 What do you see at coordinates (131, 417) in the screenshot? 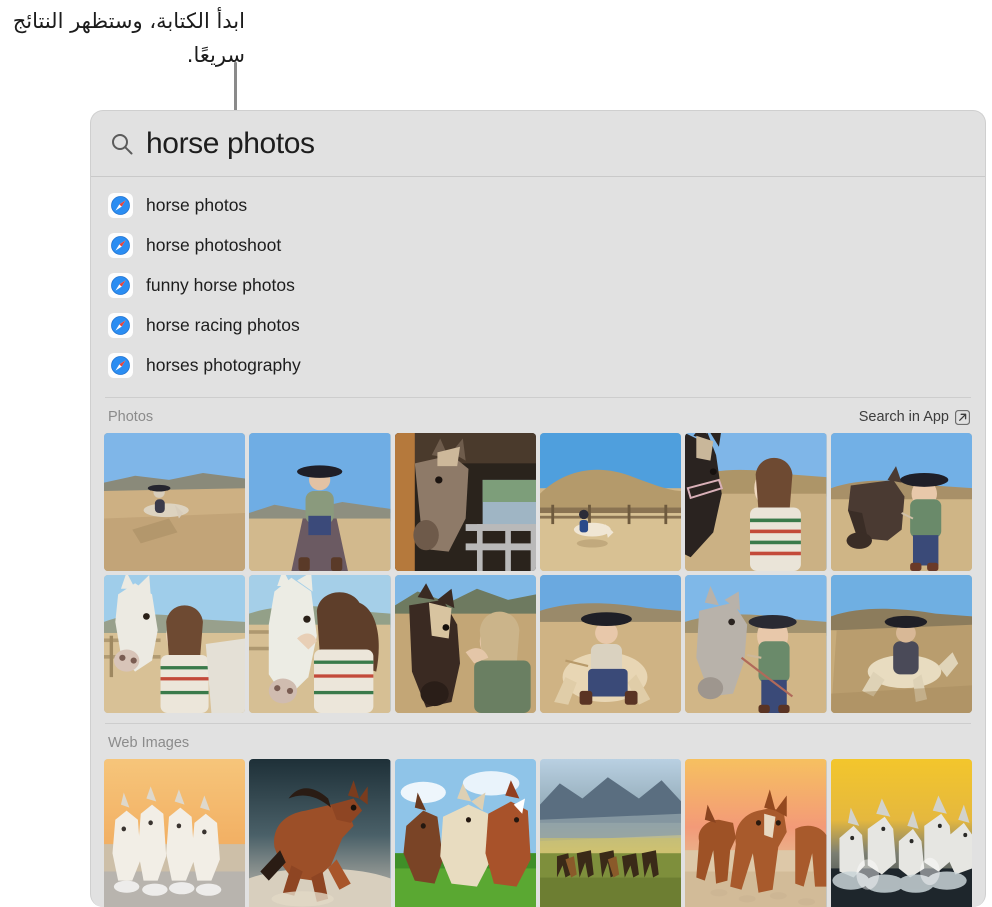
I see `section-title: Photos` at bounding box center [131, 417].